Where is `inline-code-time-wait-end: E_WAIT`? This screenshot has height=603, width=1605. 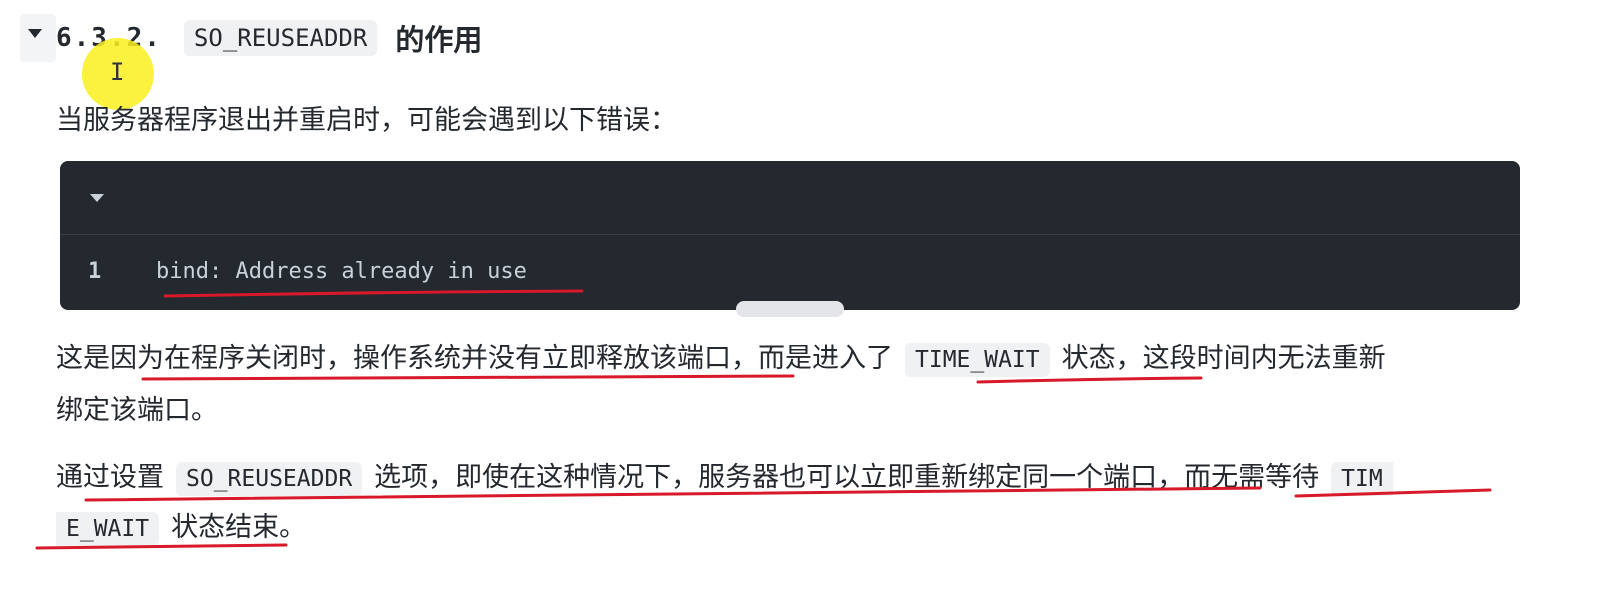 inline-code-time-wait-end: E_WAIT is located at coordinates (108, 529).